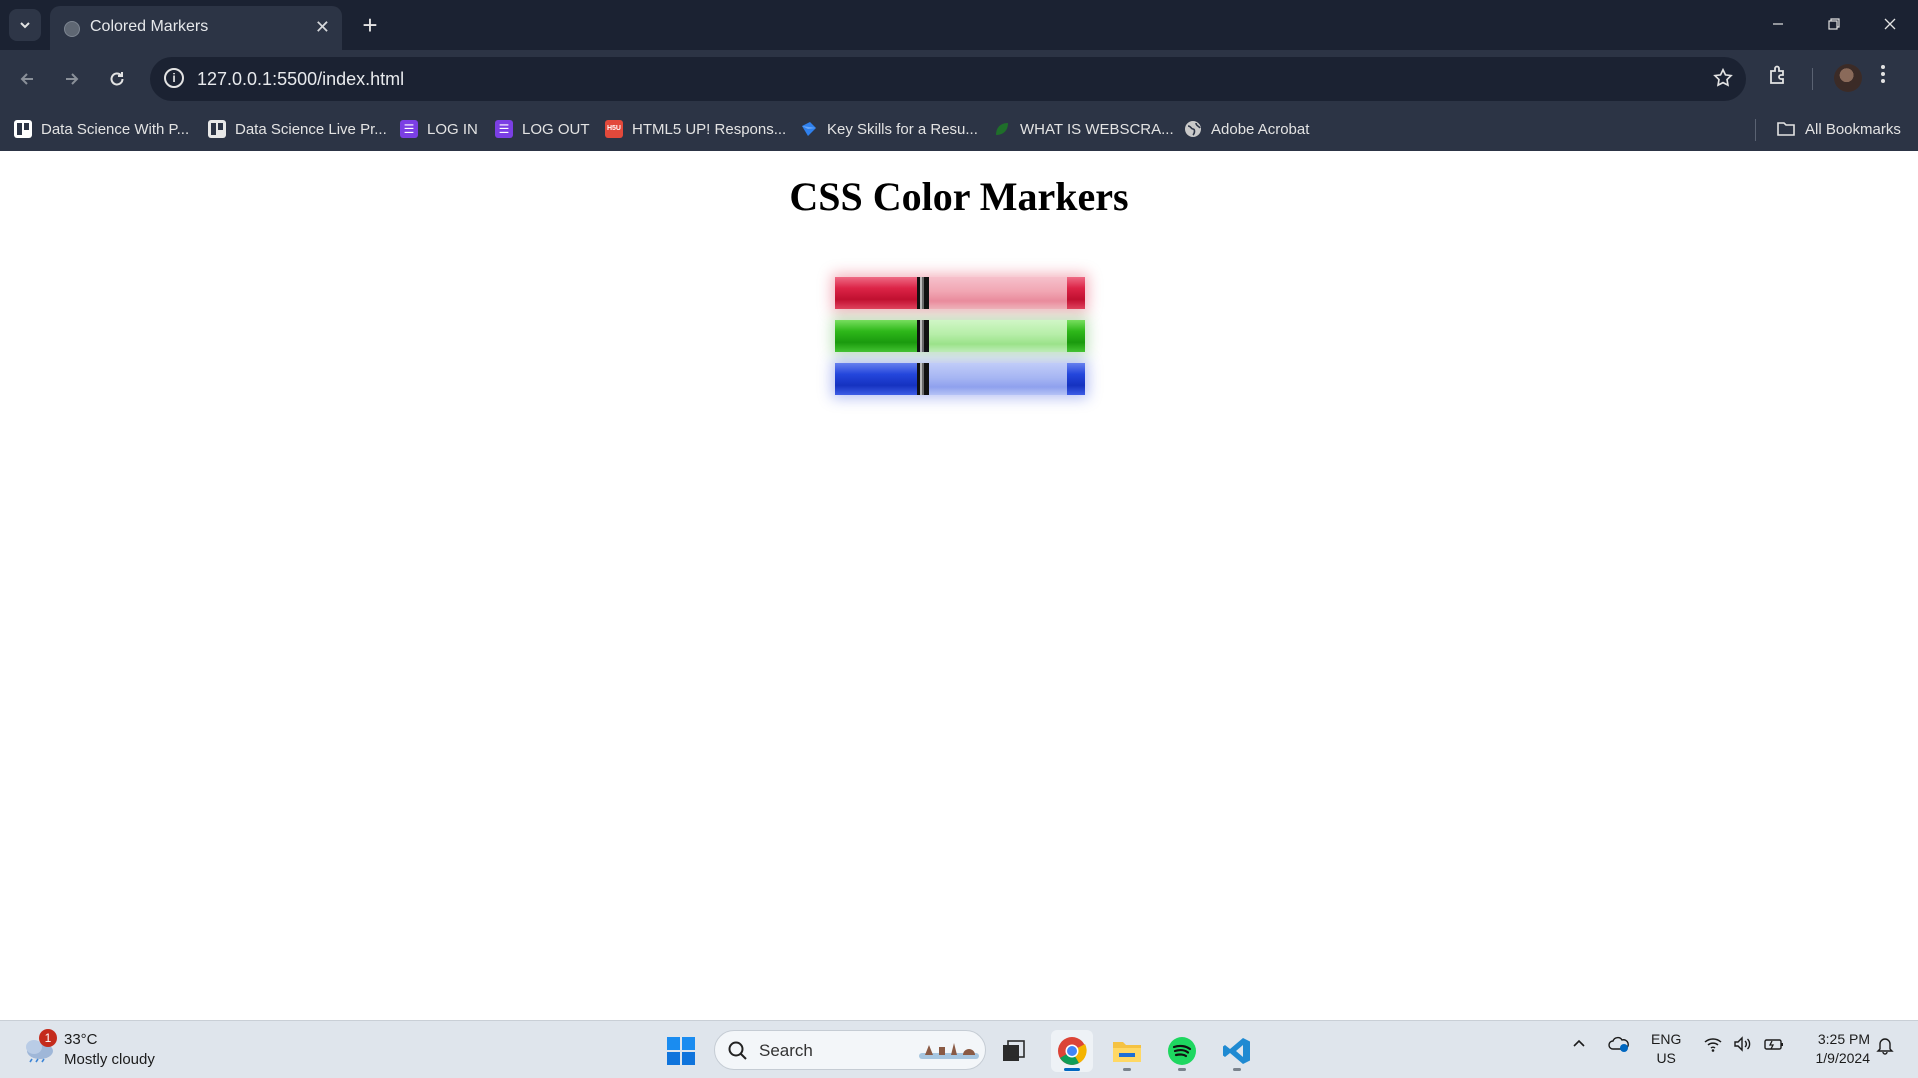 This screenshot has height=1078, width=1918. What do you see at coordinates (1848, 78) in the screenshot?
I see `profile-avatar` at bounding box center [1848, 78].